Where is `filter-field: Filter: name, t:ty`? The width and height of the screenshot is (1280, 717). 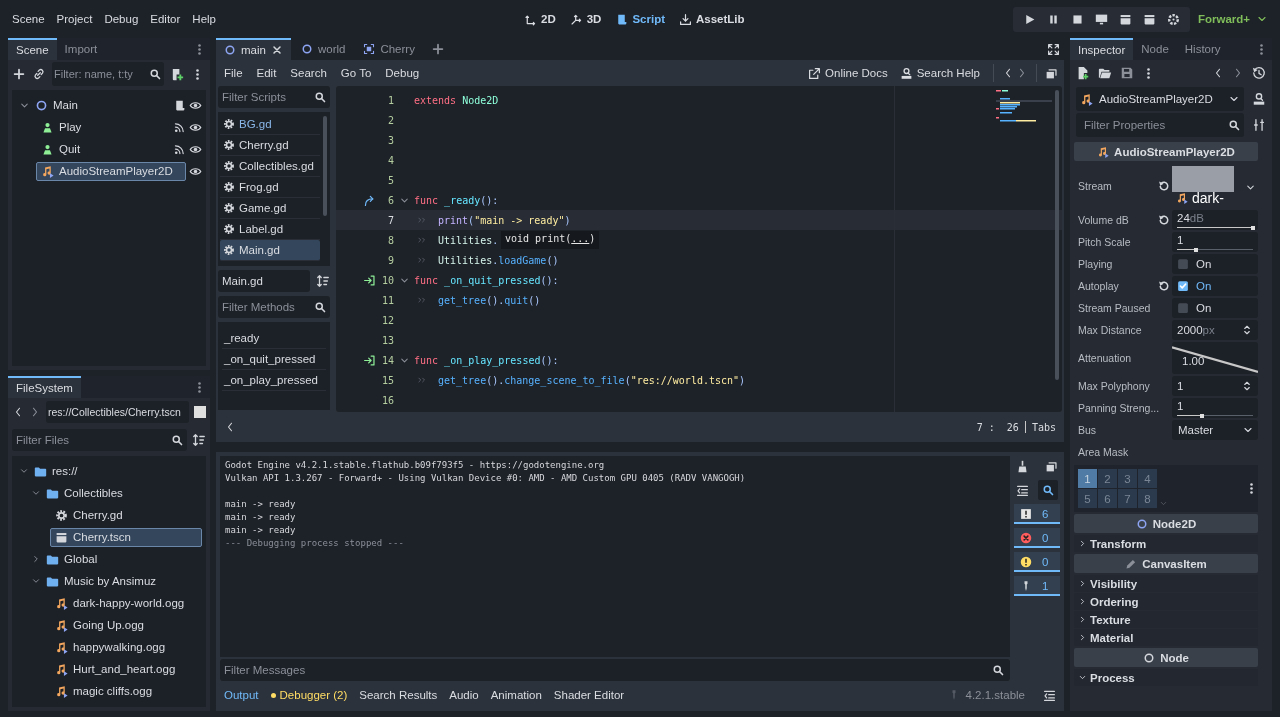
filter-field: Filter: name, t:ty is located at coordinates (108, 74).